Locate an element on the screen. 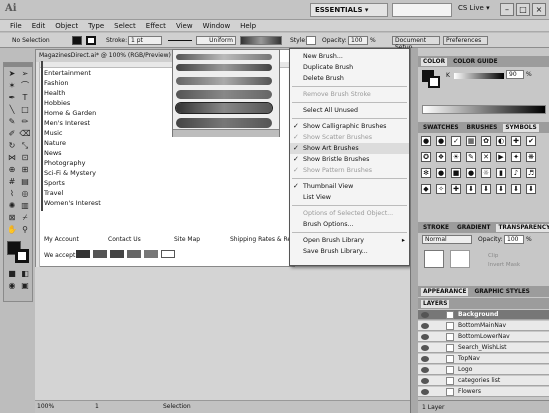 Image resolution: width=549 pixels, height=413 pixels. menu-edit: Edit is located at coordinates (39, 26).